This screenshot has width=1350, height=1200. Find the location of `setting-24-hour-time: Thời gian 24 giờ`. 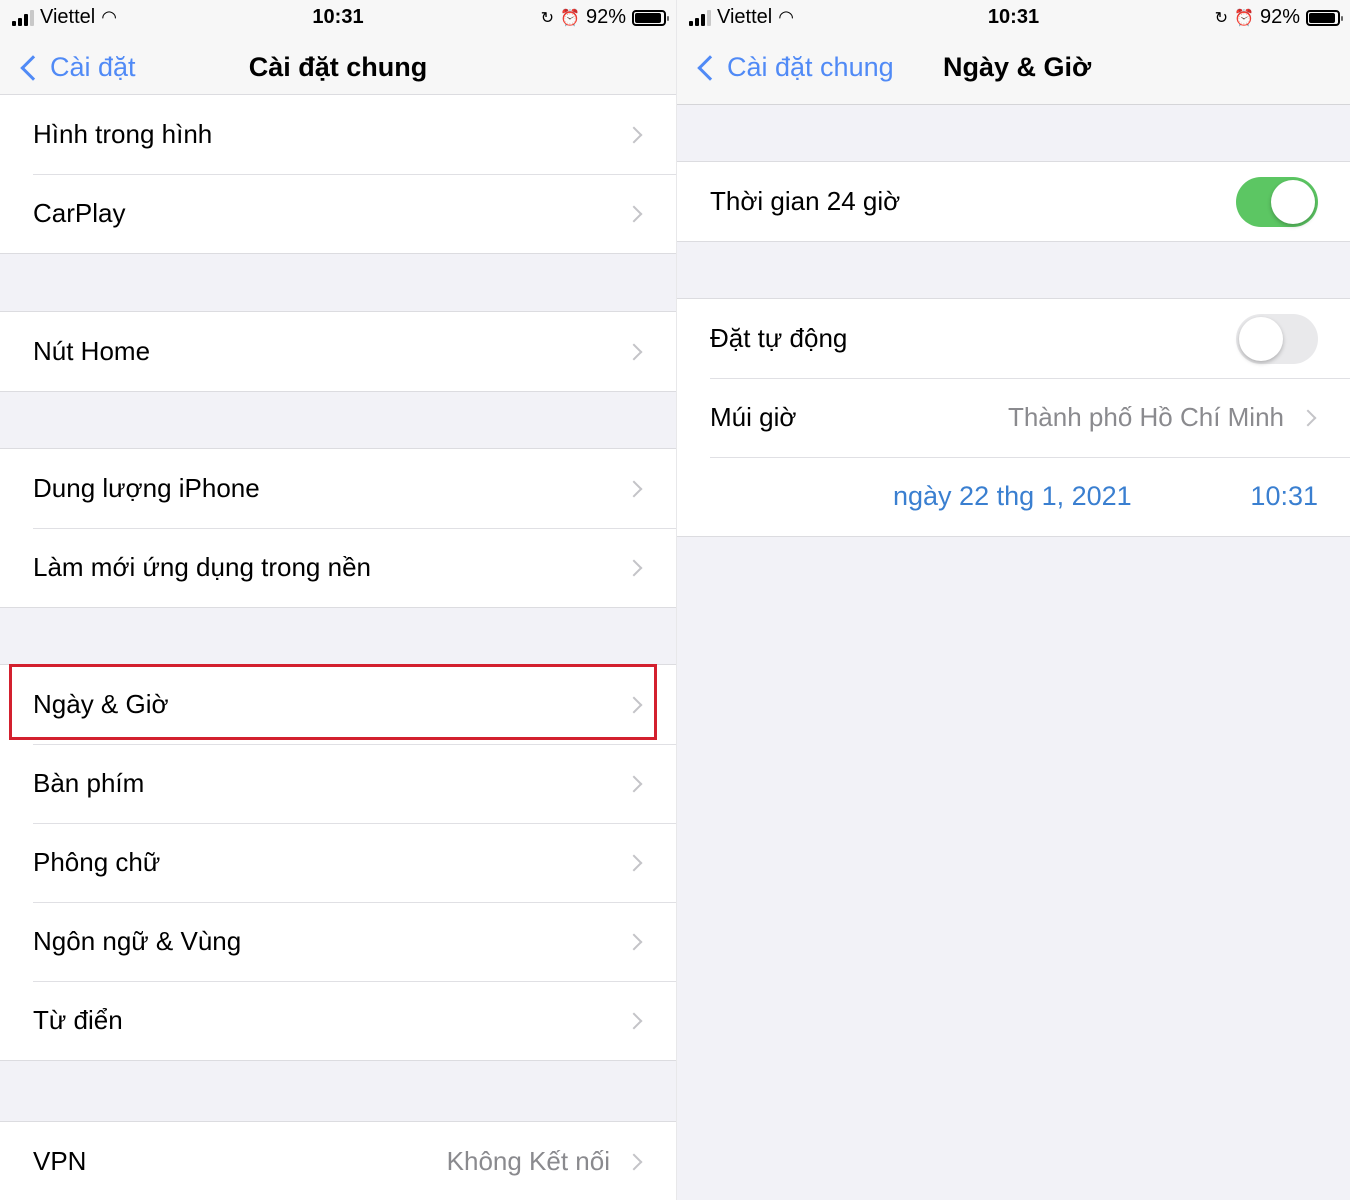

setting-24-hour-time: Thời gian 24 giờ is located at coordinates (1013, 201).